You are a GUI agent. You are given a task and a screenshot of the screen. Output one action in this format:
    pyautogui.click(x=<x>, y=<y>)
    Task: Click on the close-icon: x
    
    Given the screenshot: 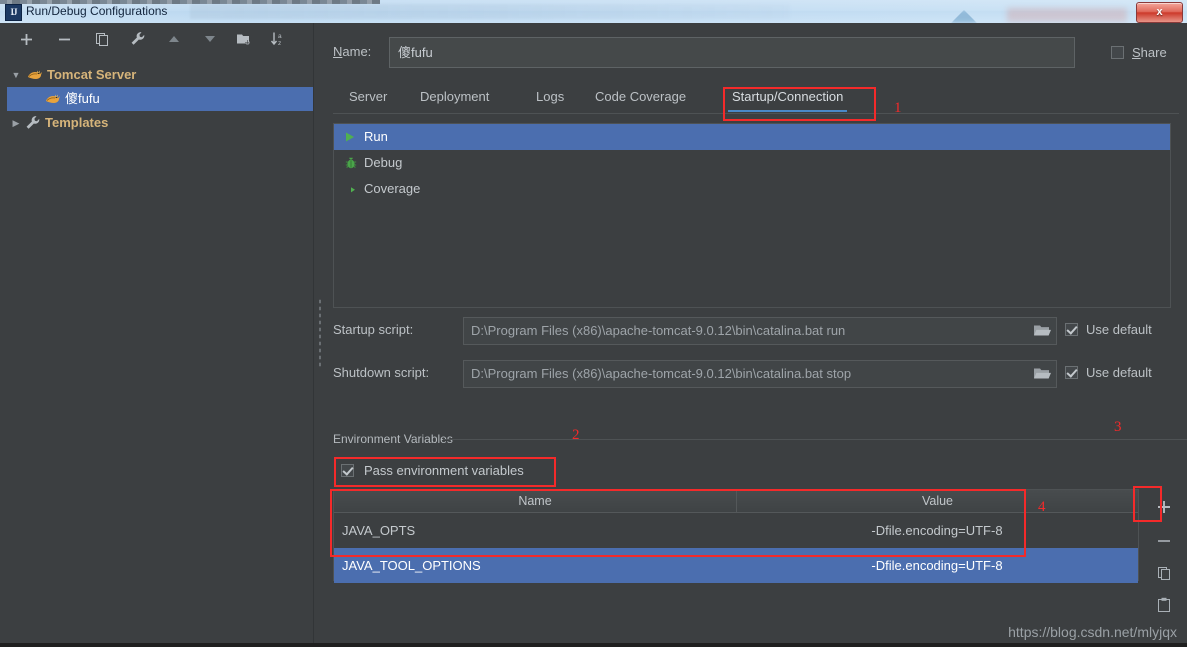 What is the action you would take?
    pyautogui.click(x=1159, y=12)
    